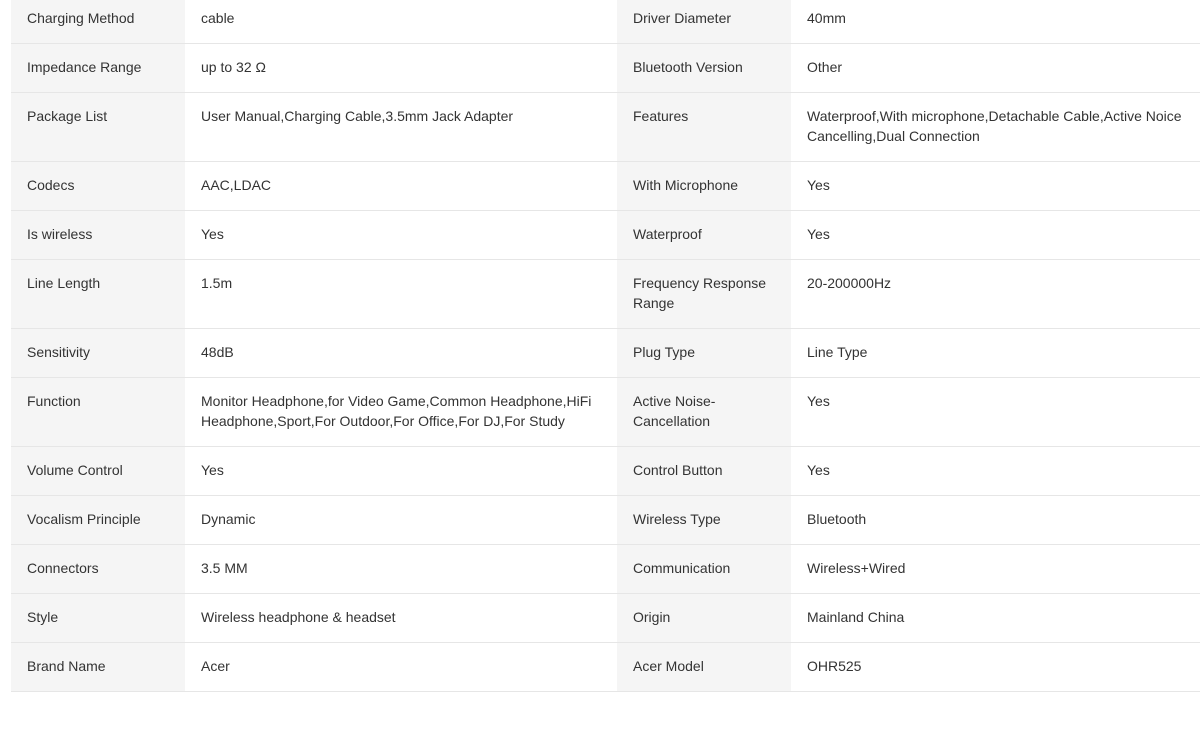 The width and height of the screenshot is (1200, 740). I want to click on spec-value: Bluetooth, so click(837, 519).